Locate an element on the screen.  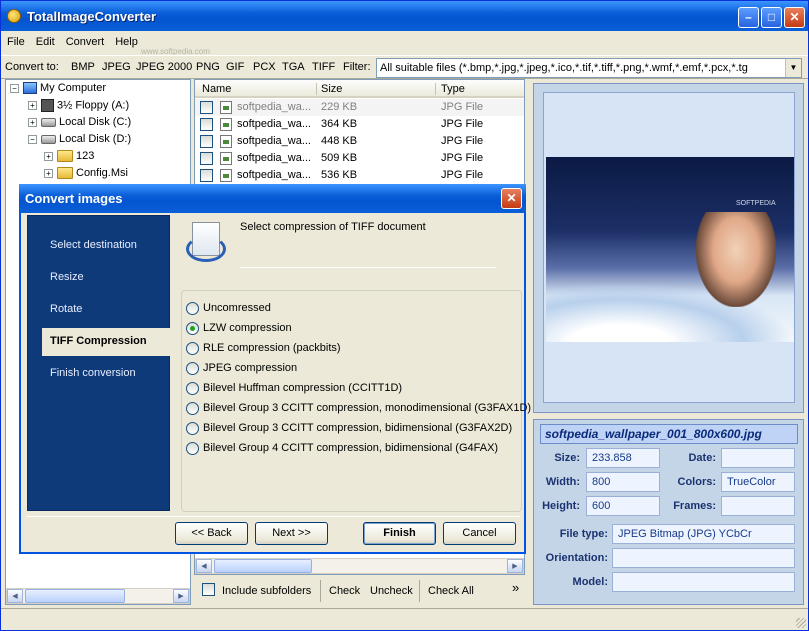
format-jpeg2000-button: JPEG 2000 is located at coordinates (164, 67).